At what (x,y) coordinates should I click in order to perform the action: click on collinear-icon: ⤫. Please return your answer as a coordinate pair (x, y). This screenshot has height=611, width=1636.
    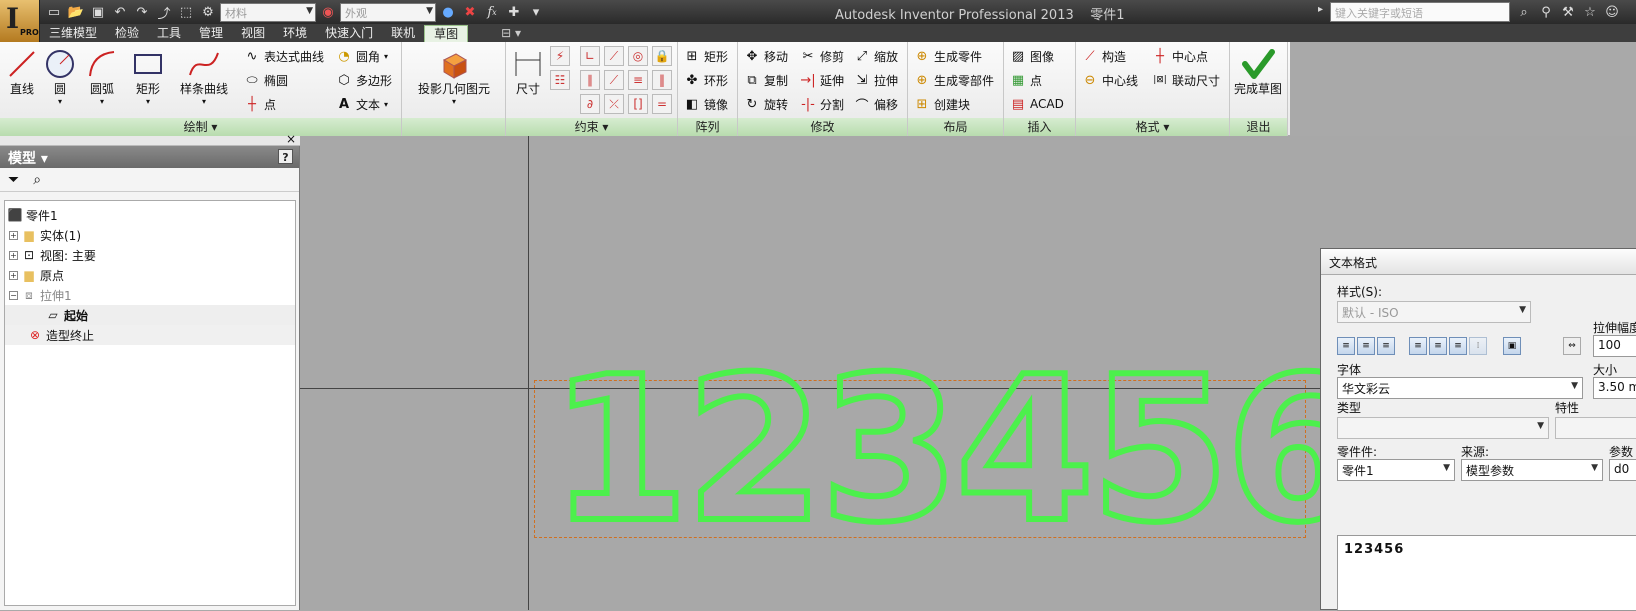
    Looking at the image, I should click on (614, 104).